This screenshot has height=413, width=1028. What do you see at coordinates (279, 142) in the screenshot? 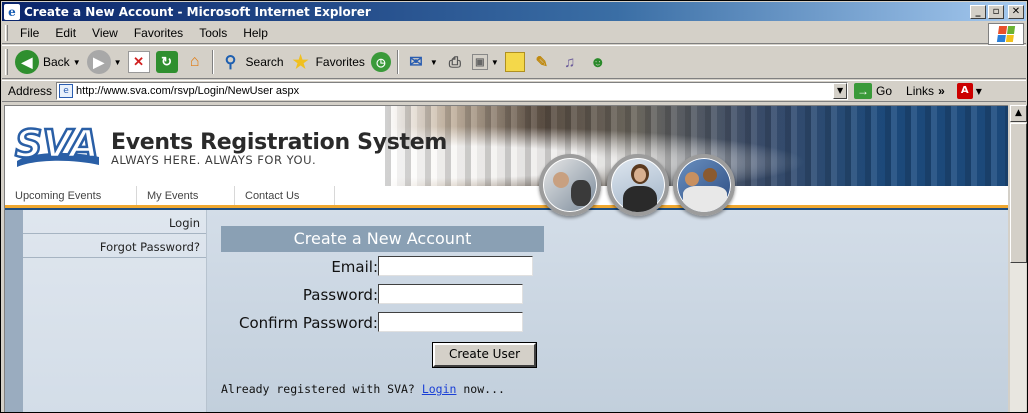
I see `site-title: Events Registration System` at bounding box center [279, 142].